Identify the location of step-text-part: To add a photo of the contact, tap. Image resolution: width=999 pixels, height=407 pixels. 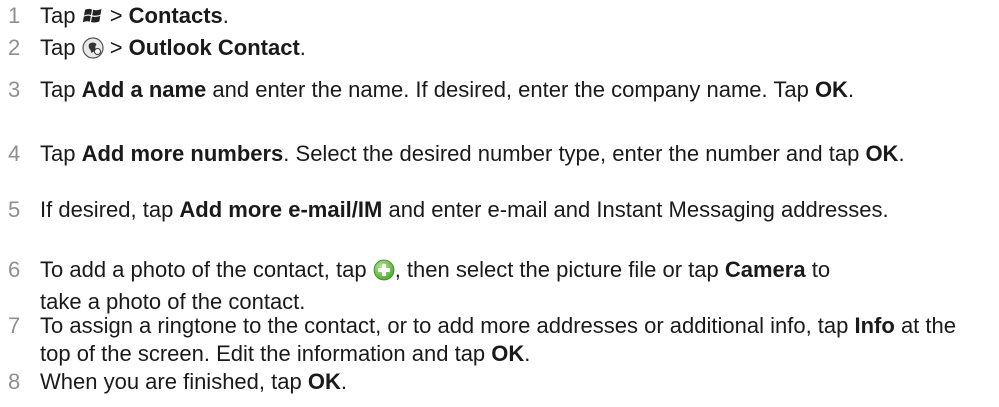
(206, 269).